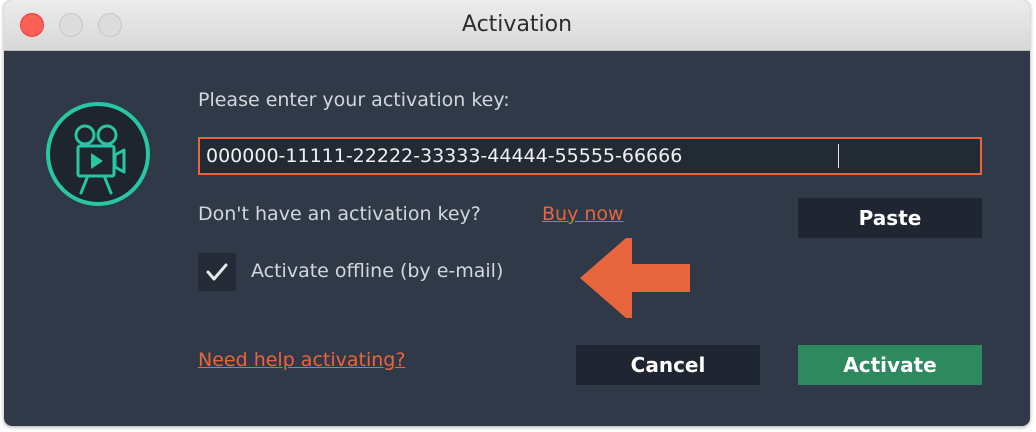 The image size is (1036, 432). Describe the element at coordinates (301, 360) in the screenshot. I see `need-help-link: Need help activating?` at that location.